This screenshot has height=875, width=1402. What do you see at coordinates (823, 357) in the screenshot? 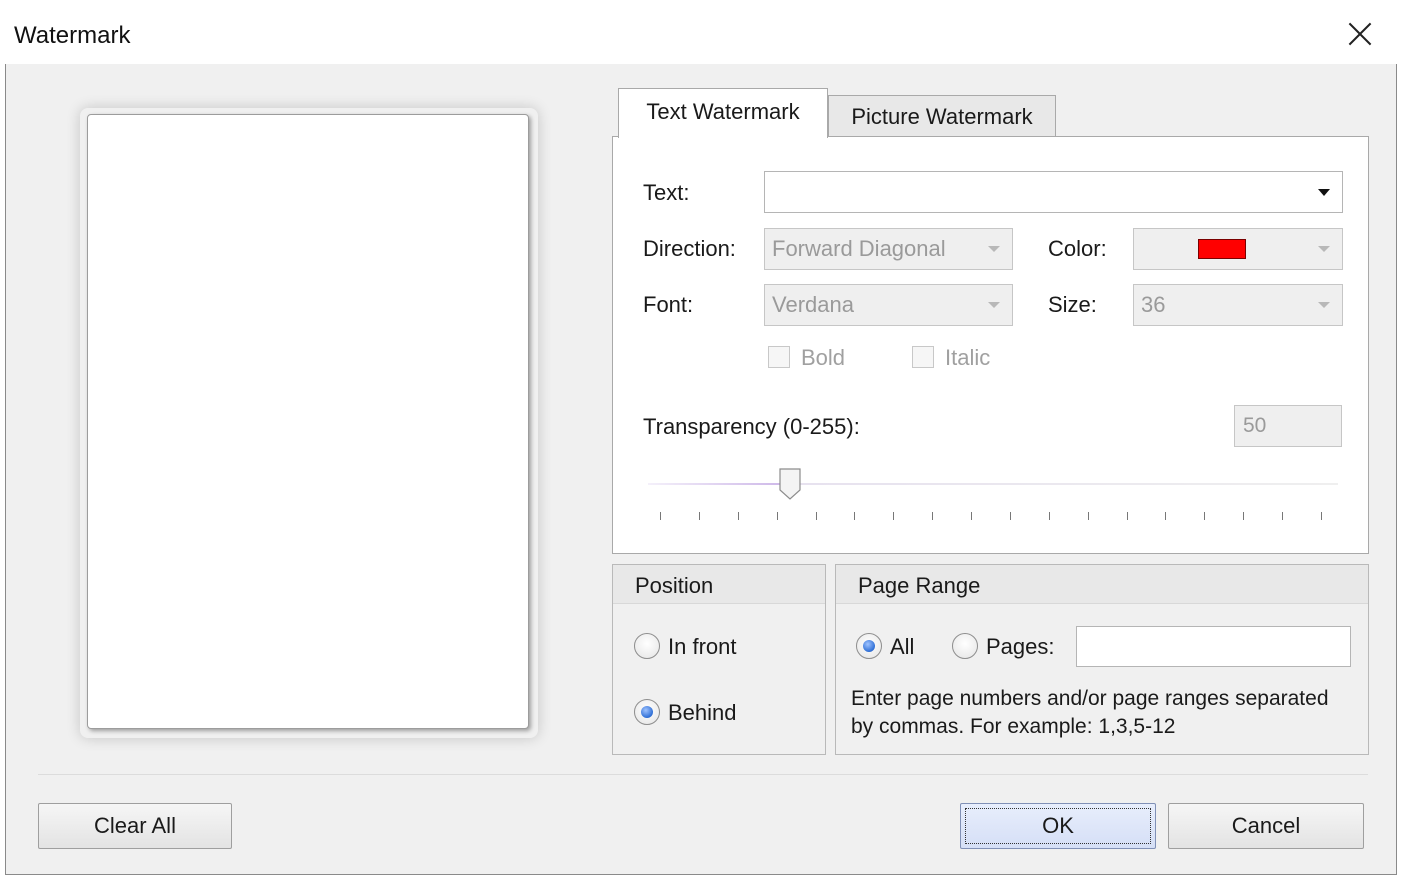
I see `bold-label: Bold` at bounding box center [823, 357].